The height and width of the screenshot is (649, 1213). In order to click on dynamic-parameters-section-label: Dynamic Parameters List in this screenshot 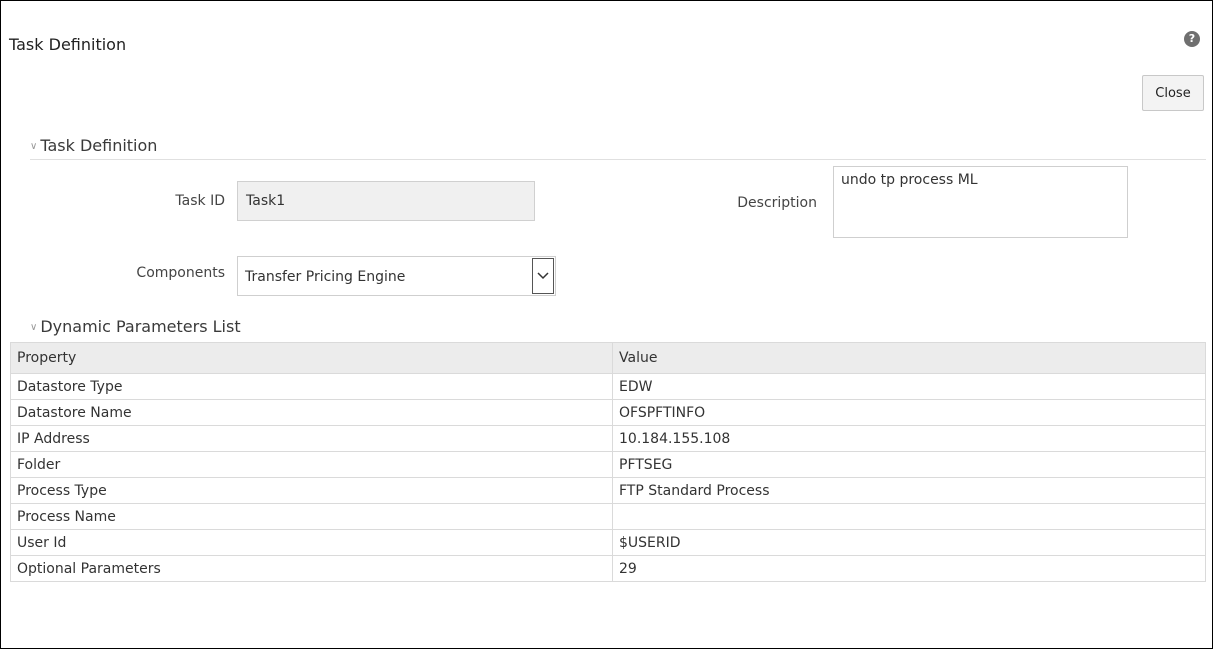, I will do `click(140, 326)`.